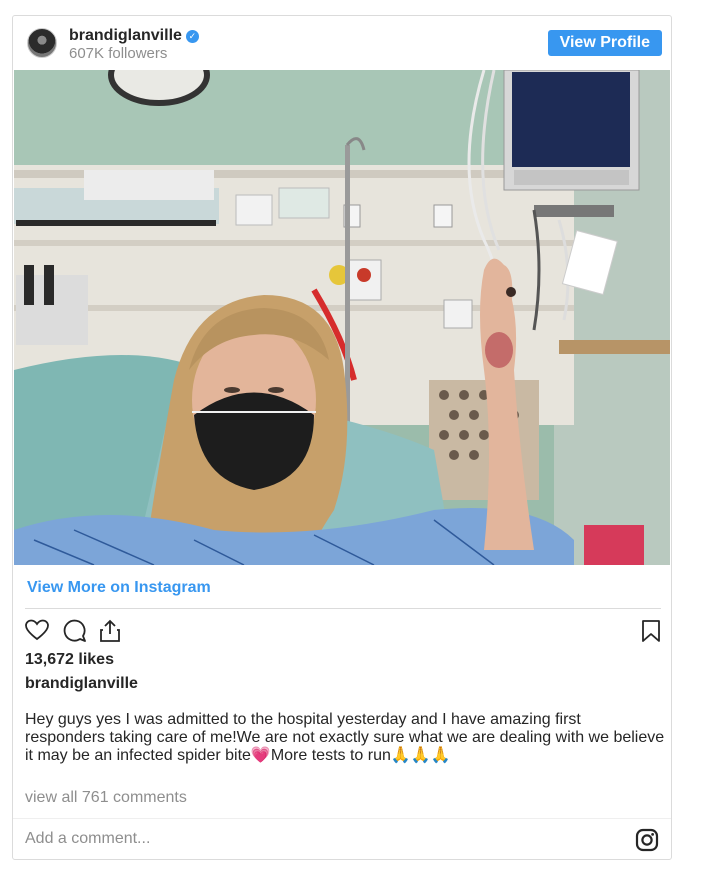 This screenshot has width=702, height=890. What do you see at coordinates (651, 631) in the screenshot?
I see `bookmark-icon` at bounding box center [651, 631].